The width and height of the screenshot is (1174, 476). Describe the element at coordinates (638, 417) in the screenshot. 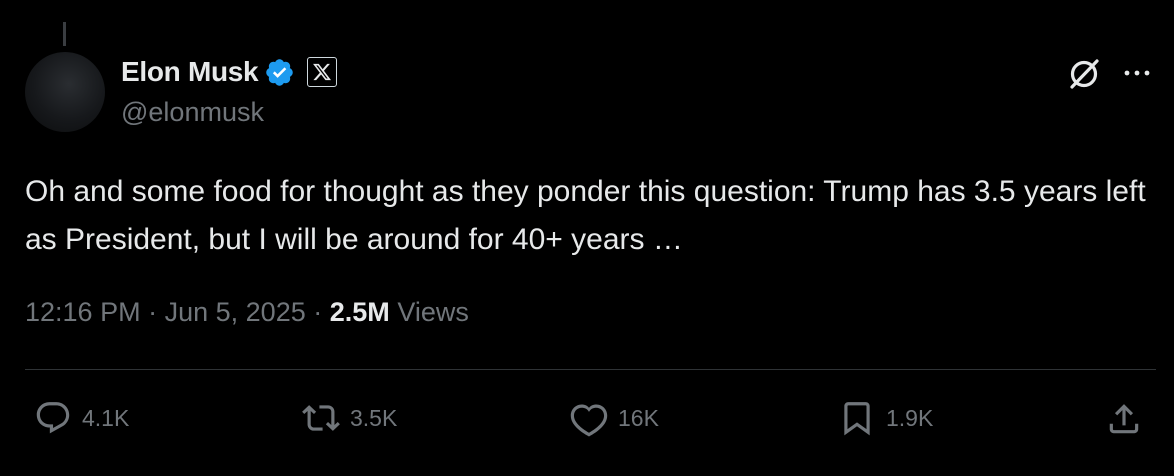

I see `like-count: 16K` at that location.